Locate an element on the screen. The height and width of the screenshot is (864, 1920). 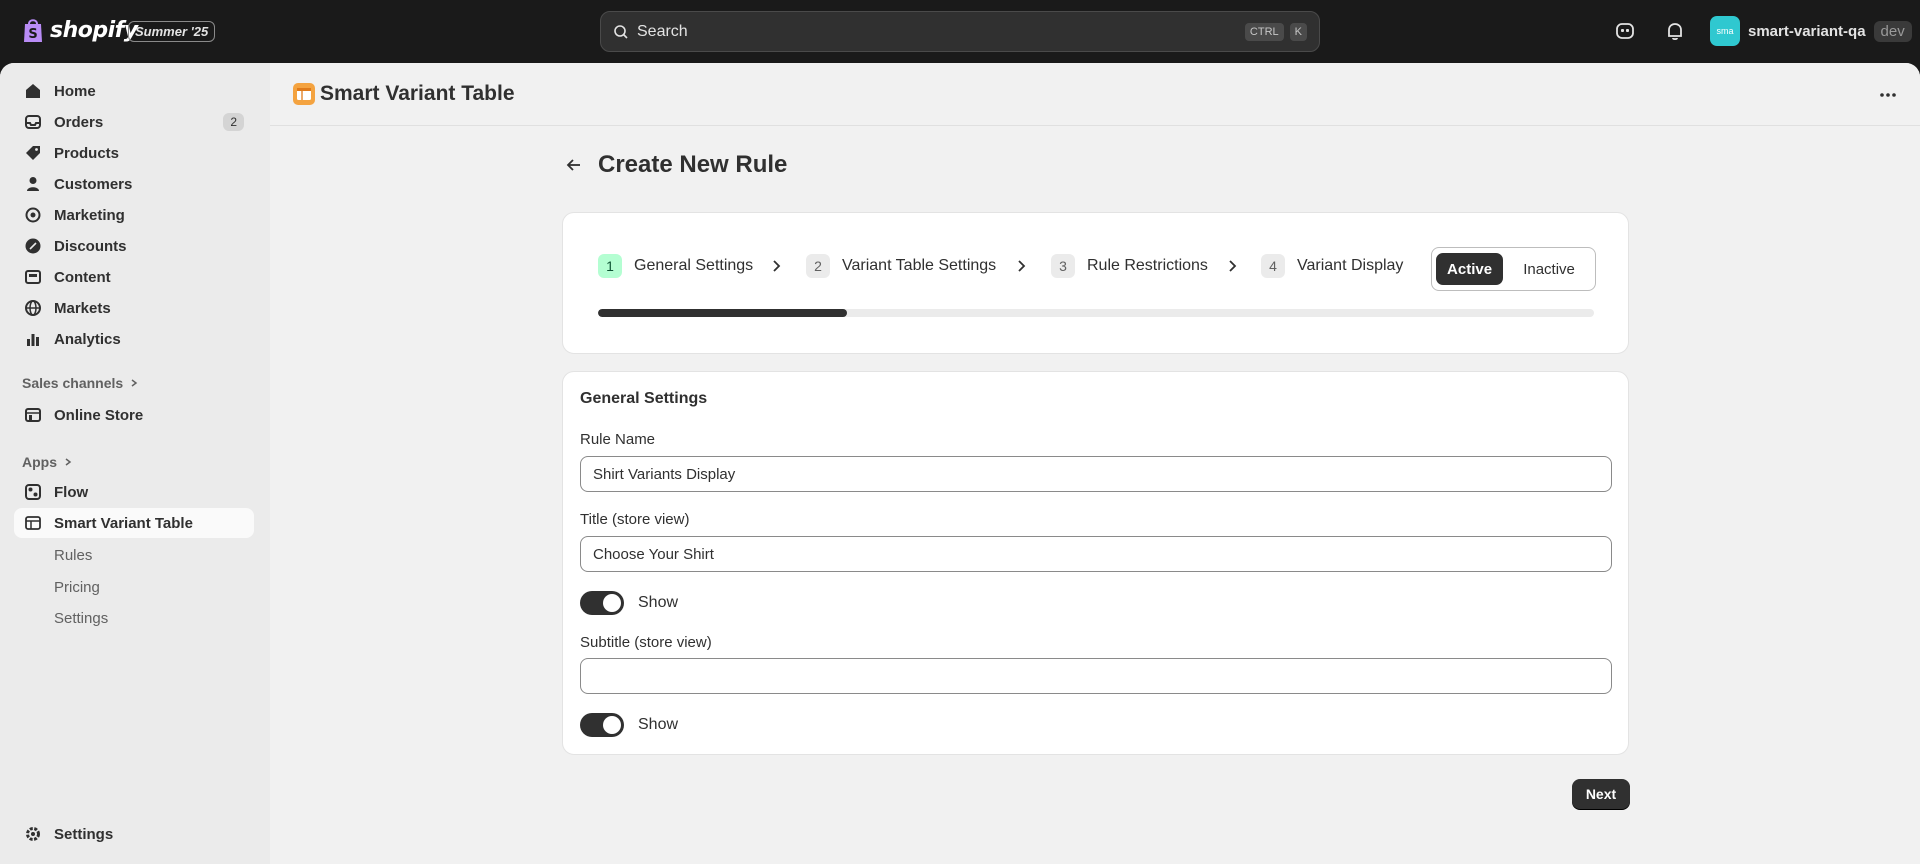
store-avatar: sma is located at coordinates (1725, 31).